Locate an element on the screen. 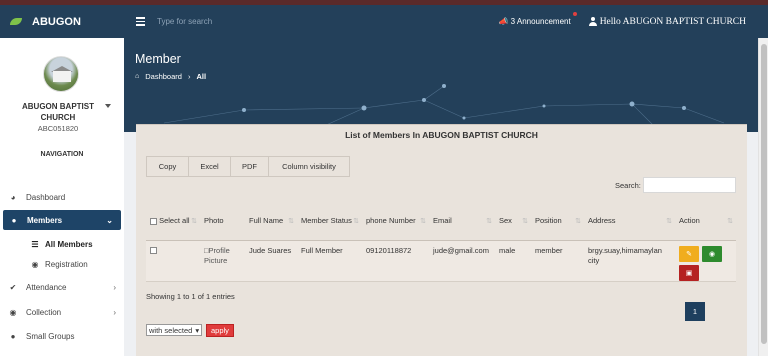 This screenshot has width=768, height=356. column-label: phone Number is located at coordinates (391, 221).